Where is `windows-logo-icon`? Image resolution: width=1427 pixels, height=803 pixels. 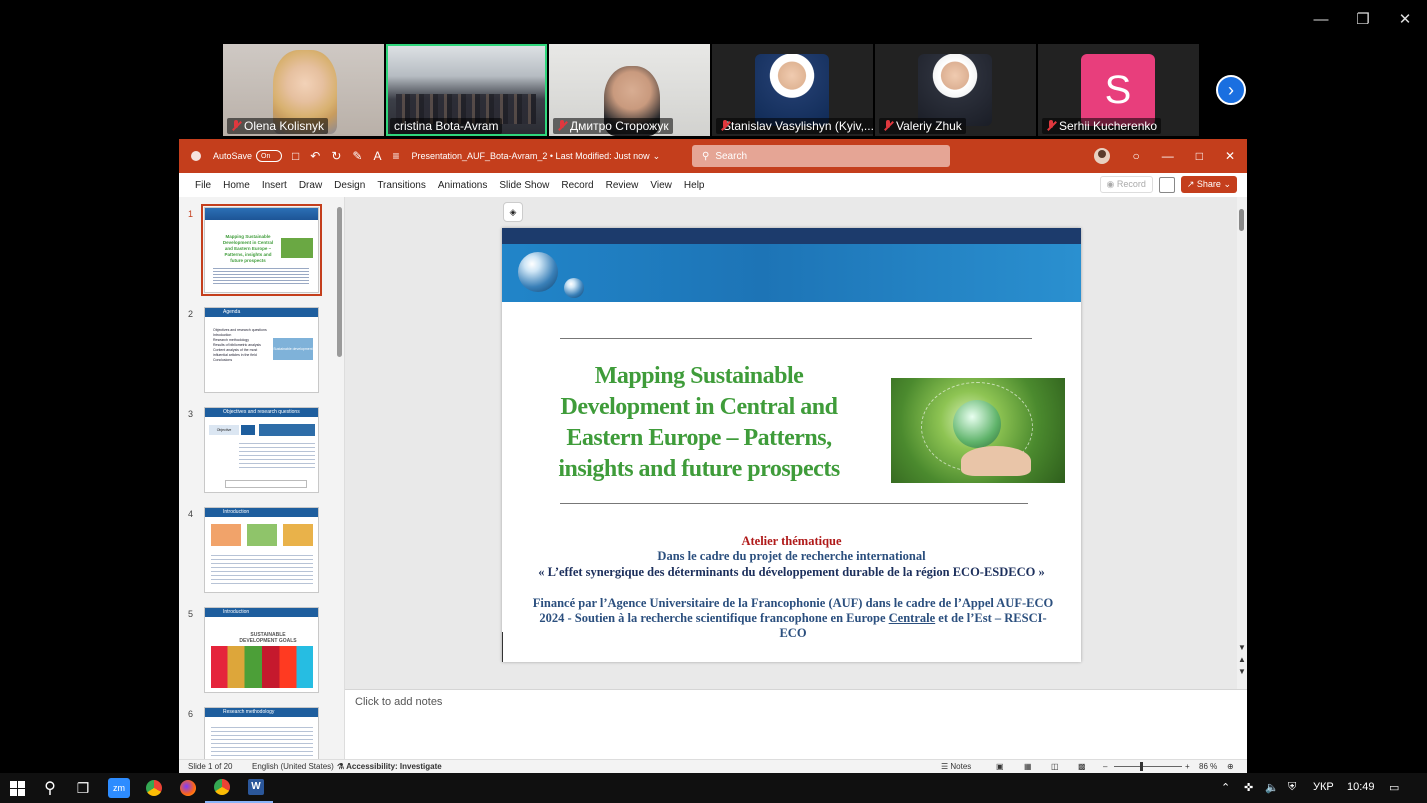 windows-logo-icon is located at coordinates (17, 788).